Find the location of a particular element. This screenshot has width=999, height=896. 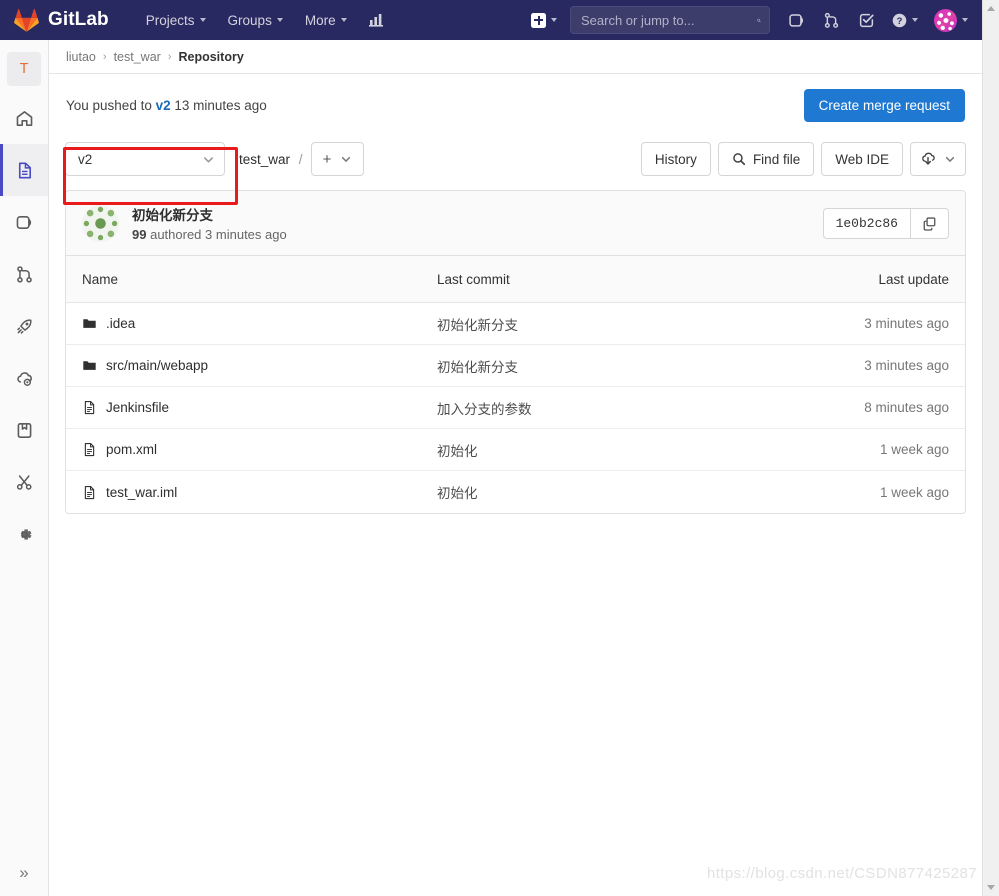

file-name: .idea is located at coordinates (120, 323).